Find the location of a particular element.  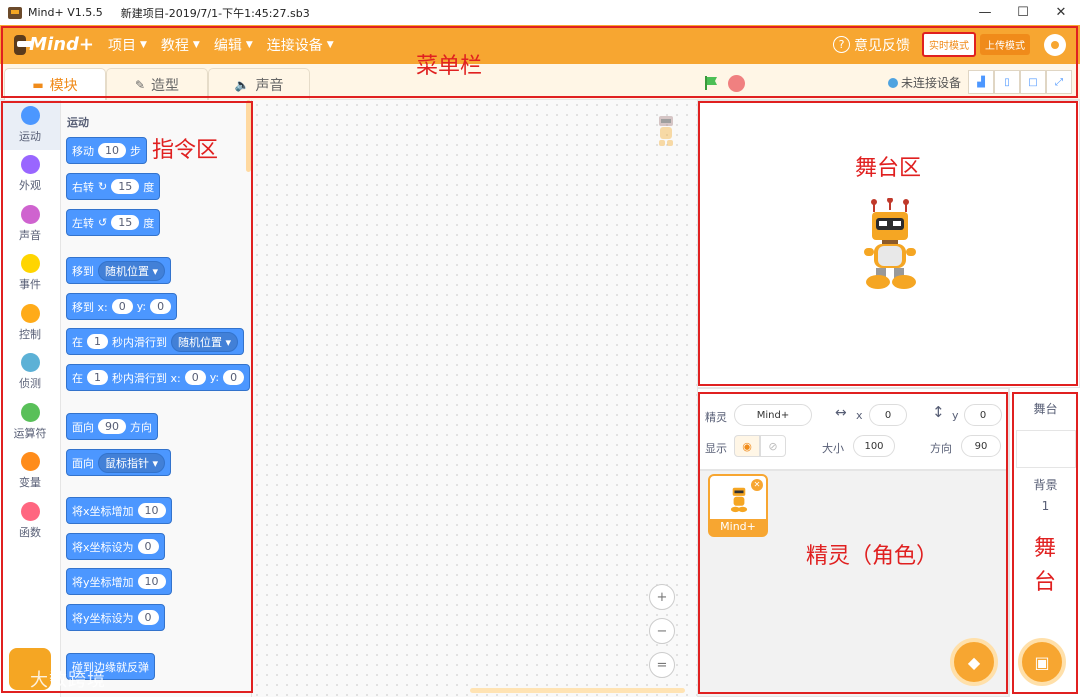

annotation-box-menubar is located at coordinates (539, 62).